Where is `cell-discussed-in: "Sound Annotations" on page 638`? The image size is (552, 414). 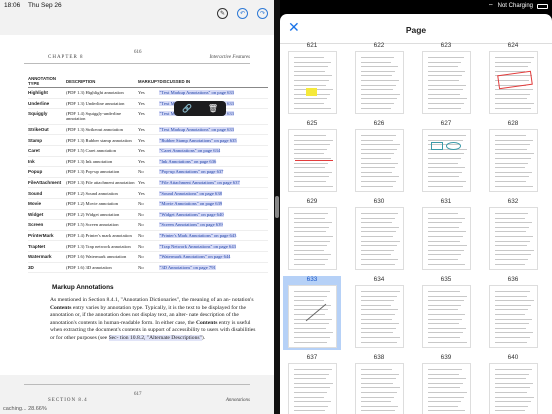
cell-discussed-in: "Sound Annotations" on page 638 is located at coordinates (213, 193).